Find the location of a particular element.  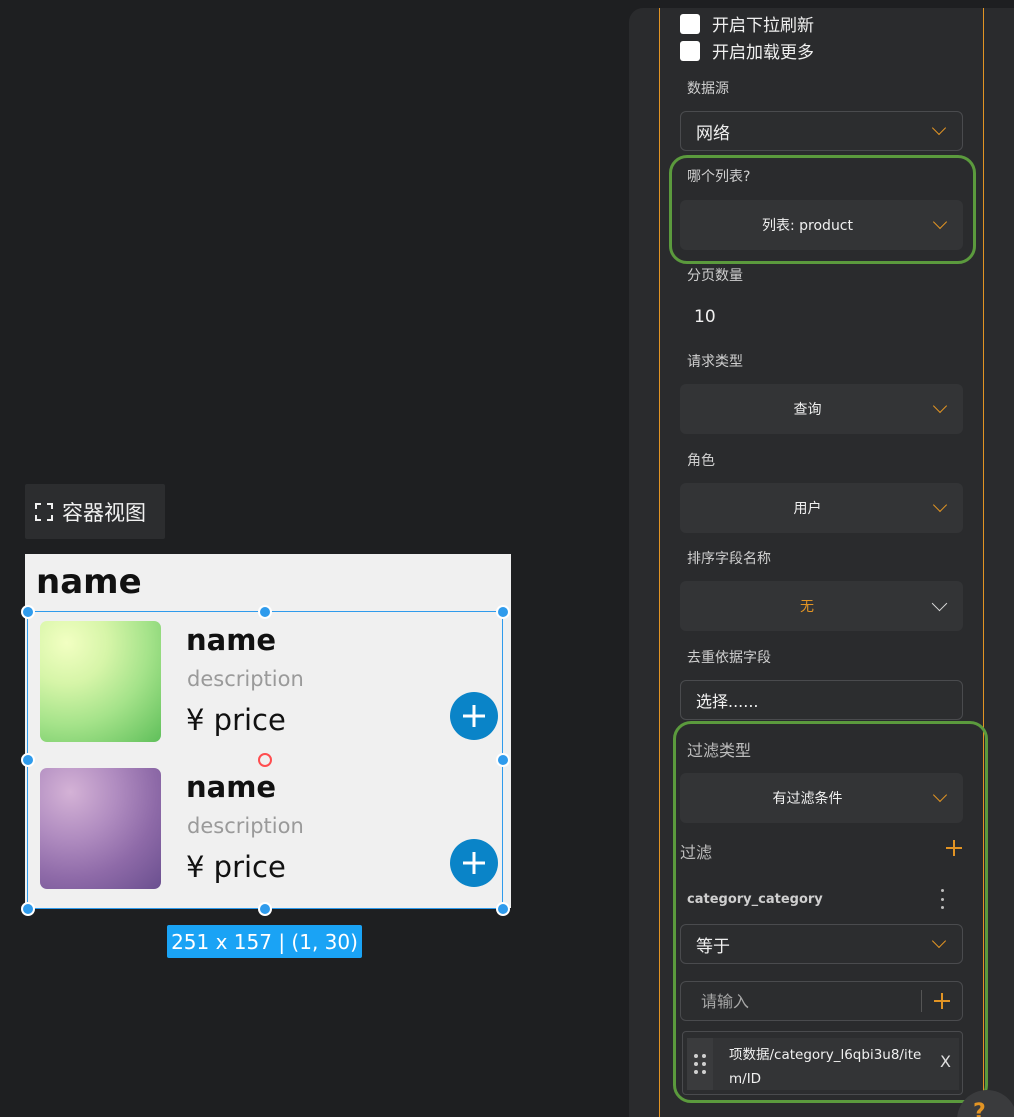

container-view-text: 容器视图 is located at coordinates (104, 512).